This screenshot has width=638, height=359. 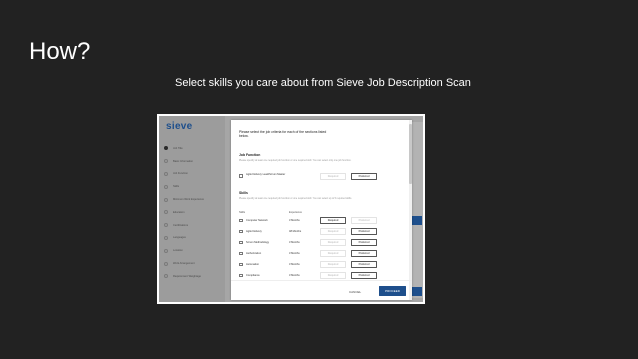 I want to click on sidebar-item: Basic Information, so click(x=192, y=161).